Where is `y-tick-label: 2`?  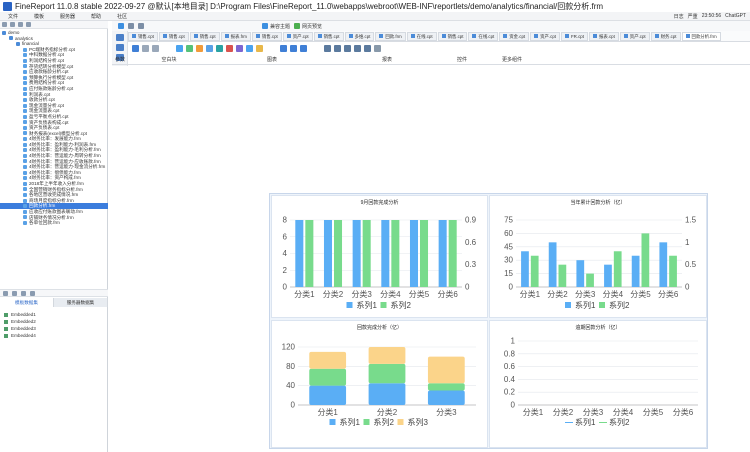
y-tick-label: 2 is located at coordinates (285, 270).